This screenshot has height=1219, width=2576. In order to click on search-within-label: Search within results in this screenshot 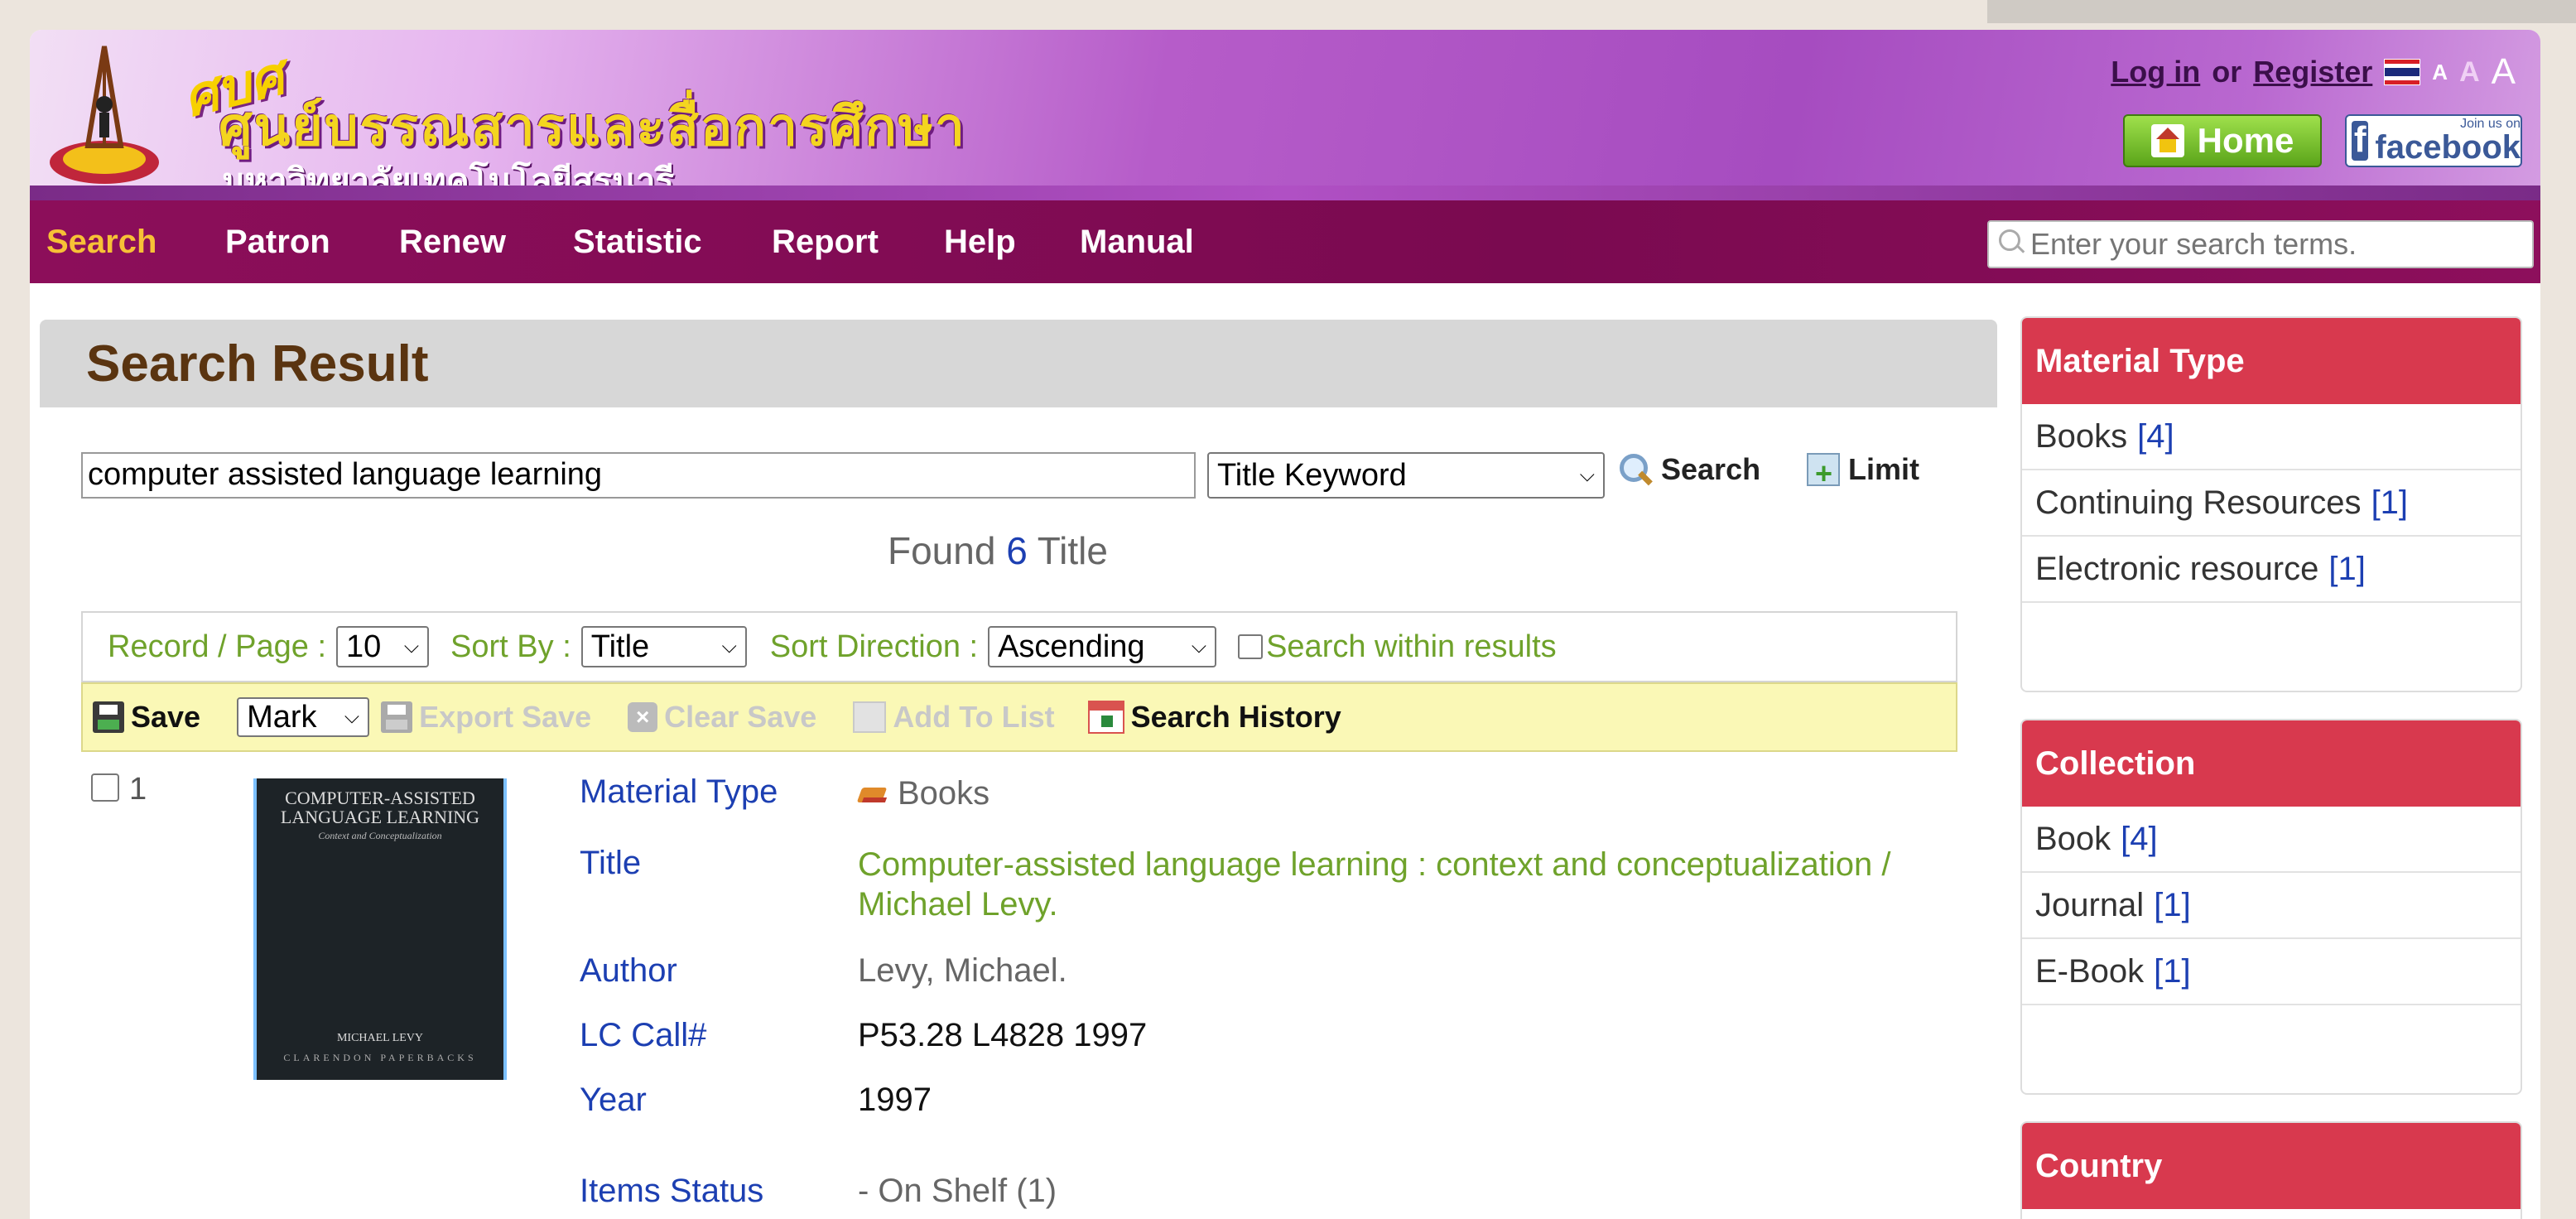, I will do `click(1411, 647)`.